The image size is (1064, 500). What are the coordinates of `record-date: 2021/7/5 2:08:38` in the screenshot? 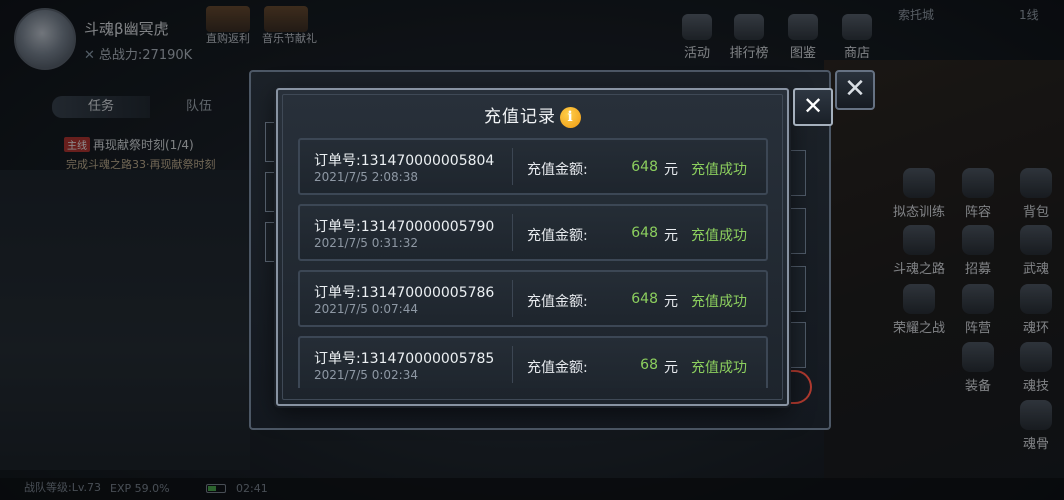 It's located at (366, 177).